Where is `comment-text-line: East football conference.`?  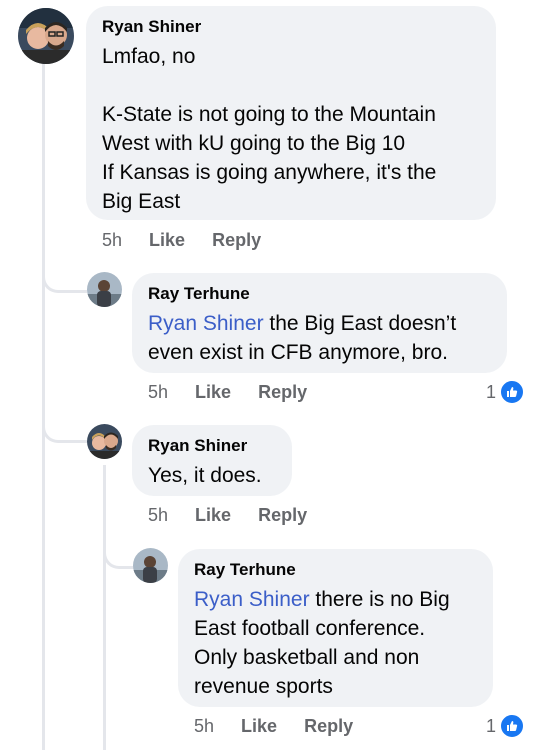
comment-text-line: East football conference. is located at coordinates (310, 628).